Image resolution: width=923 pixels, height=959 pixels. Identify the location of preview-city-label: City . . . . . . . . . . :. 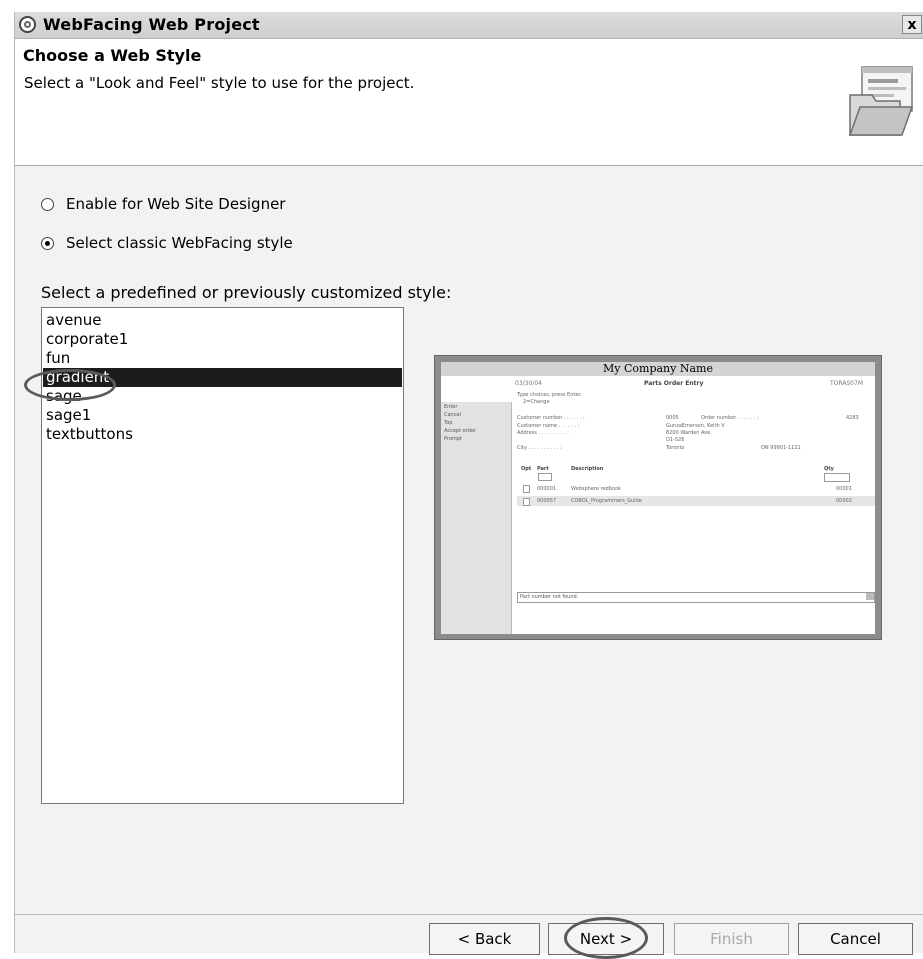
(539, 448).